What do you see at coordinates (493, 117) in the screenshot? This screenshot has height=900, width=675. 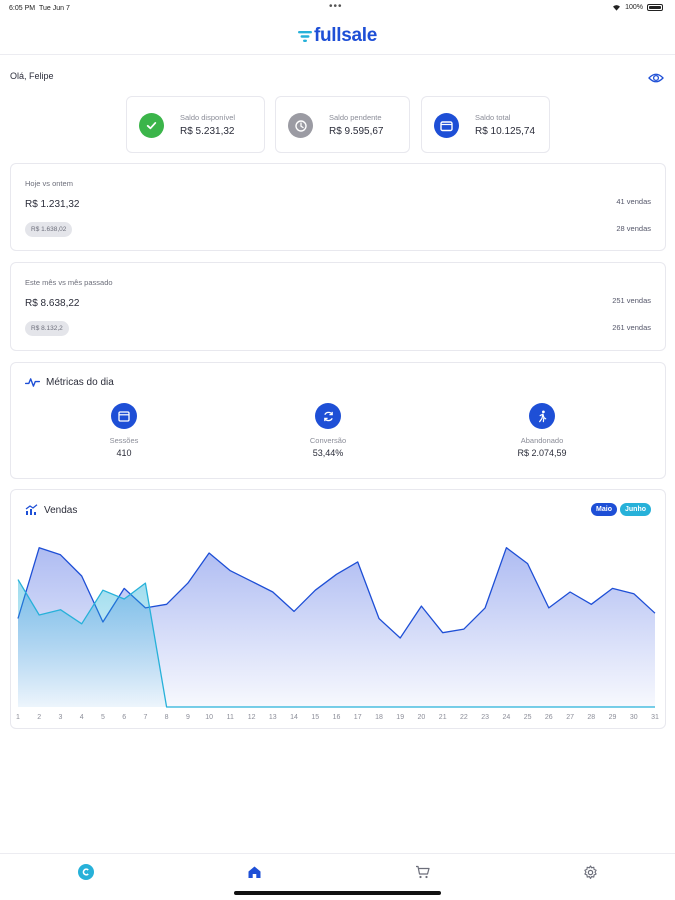 I see `balance-label: Saldo total` at bounding box center [493, 117].